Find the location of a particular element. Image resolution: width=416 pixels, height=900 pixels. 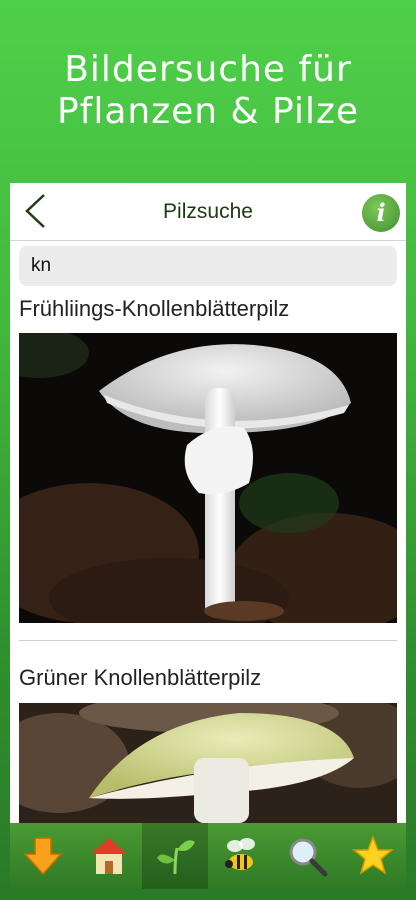

tab-plants is located at coordinates (175, 856).